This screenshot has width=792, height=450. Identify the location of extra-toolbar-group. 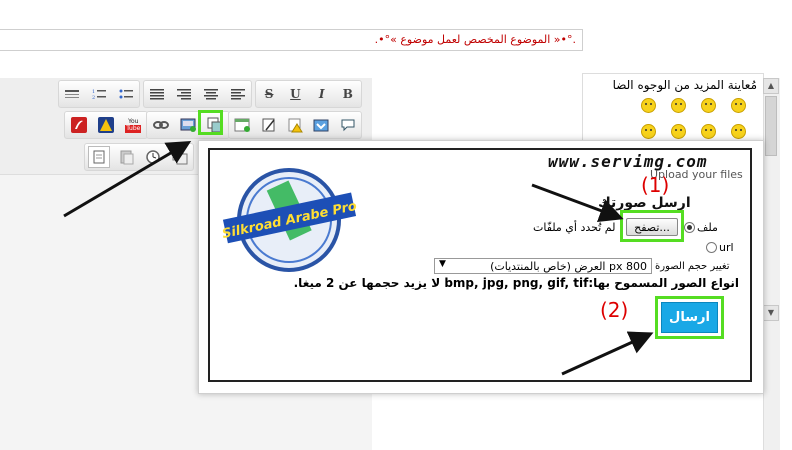
(295, 125).